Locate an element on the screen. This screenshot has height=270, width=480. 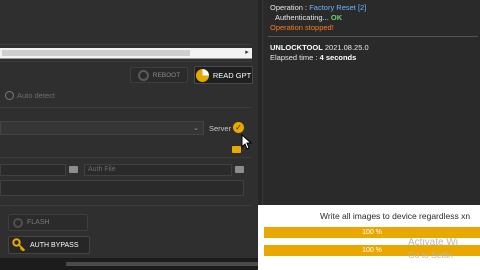
file-path-input is located at coordinates (33, 170).